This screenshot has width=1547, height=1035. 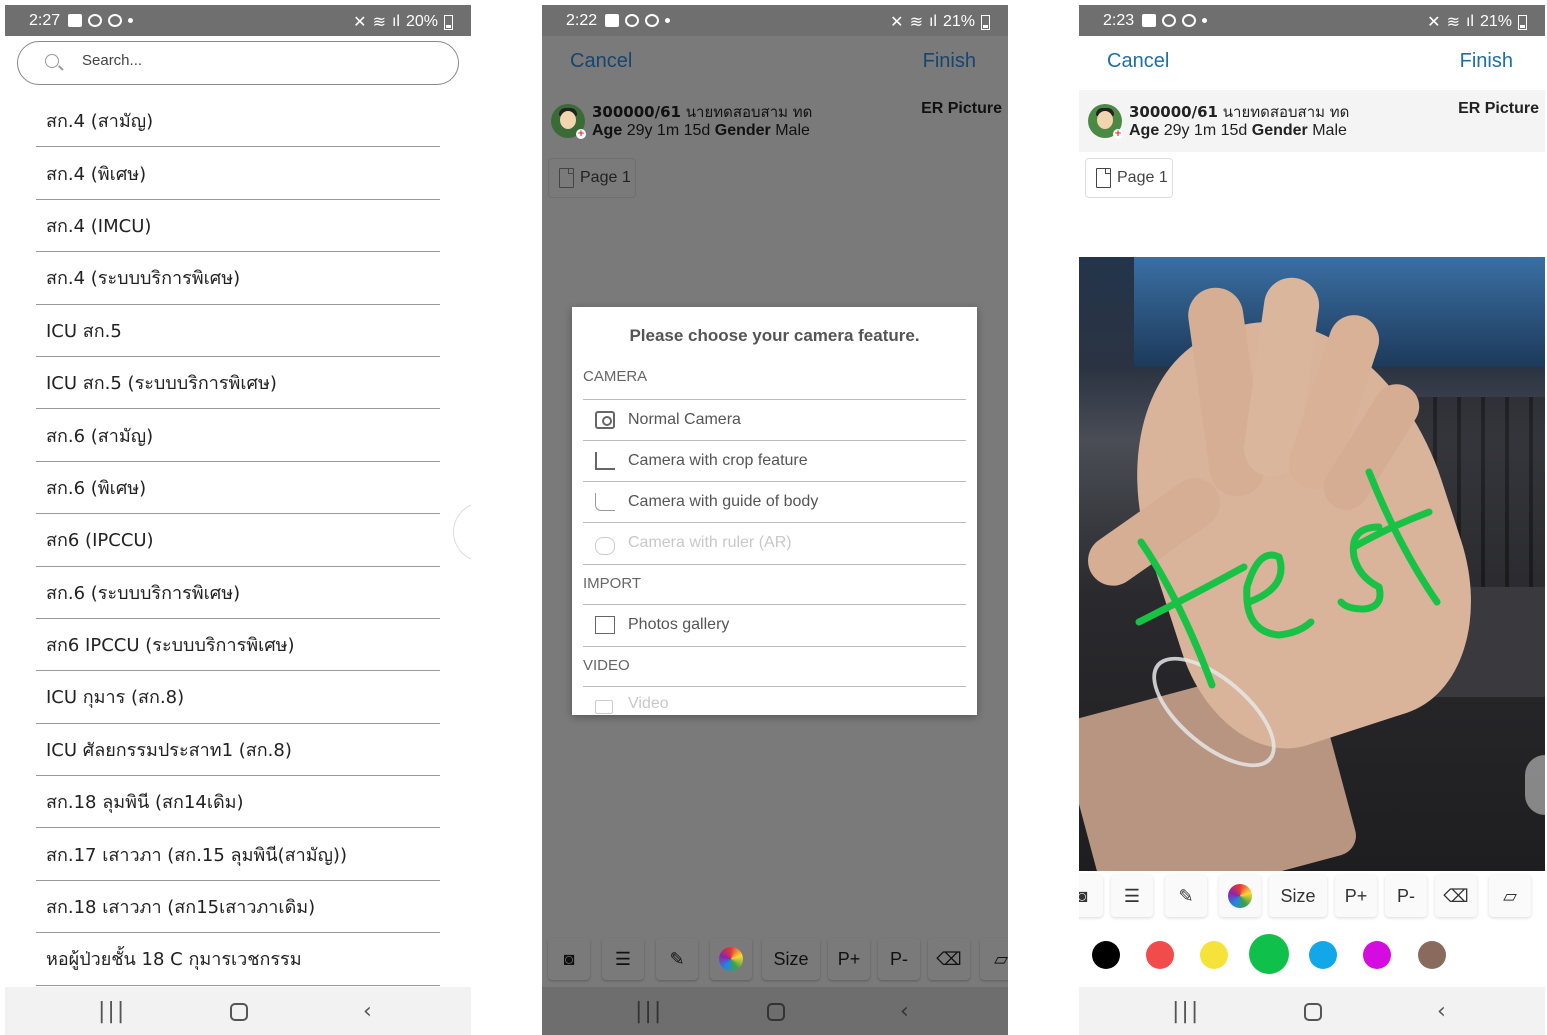 What do you see at coordinates (238, 959) in the screenshot?
I see `ward-list-item: หอผู้ป่วยชั้น 18 C กุมารเวชกรรม` at bounding box center [238, 959].